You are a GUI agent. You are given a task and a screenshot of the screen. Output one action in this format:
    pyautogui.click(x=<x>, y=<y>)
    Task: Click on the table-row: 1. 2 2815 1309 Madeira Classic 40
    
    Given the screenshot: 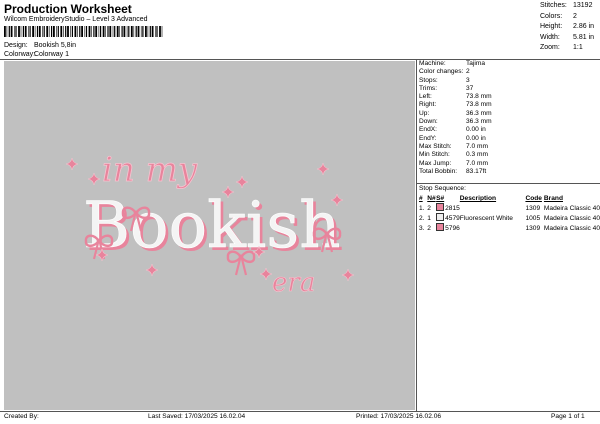 What is the action you would take?
    pyautogui.click(x=509, y=208)
    